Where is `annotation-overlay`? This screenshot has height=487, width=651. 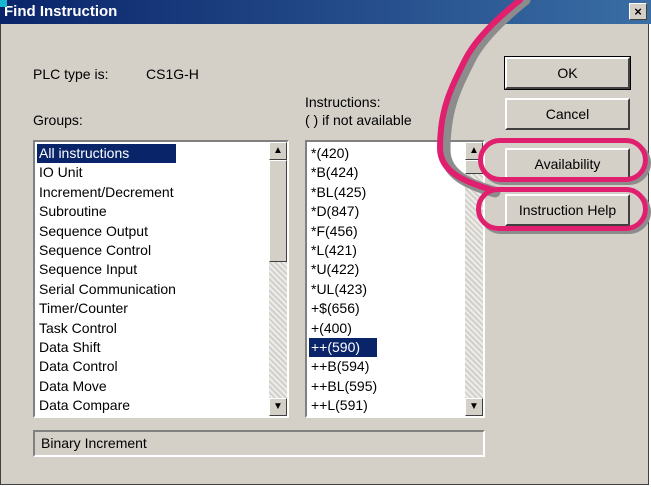 annotation-overlay is located at coordinates (483, 99).